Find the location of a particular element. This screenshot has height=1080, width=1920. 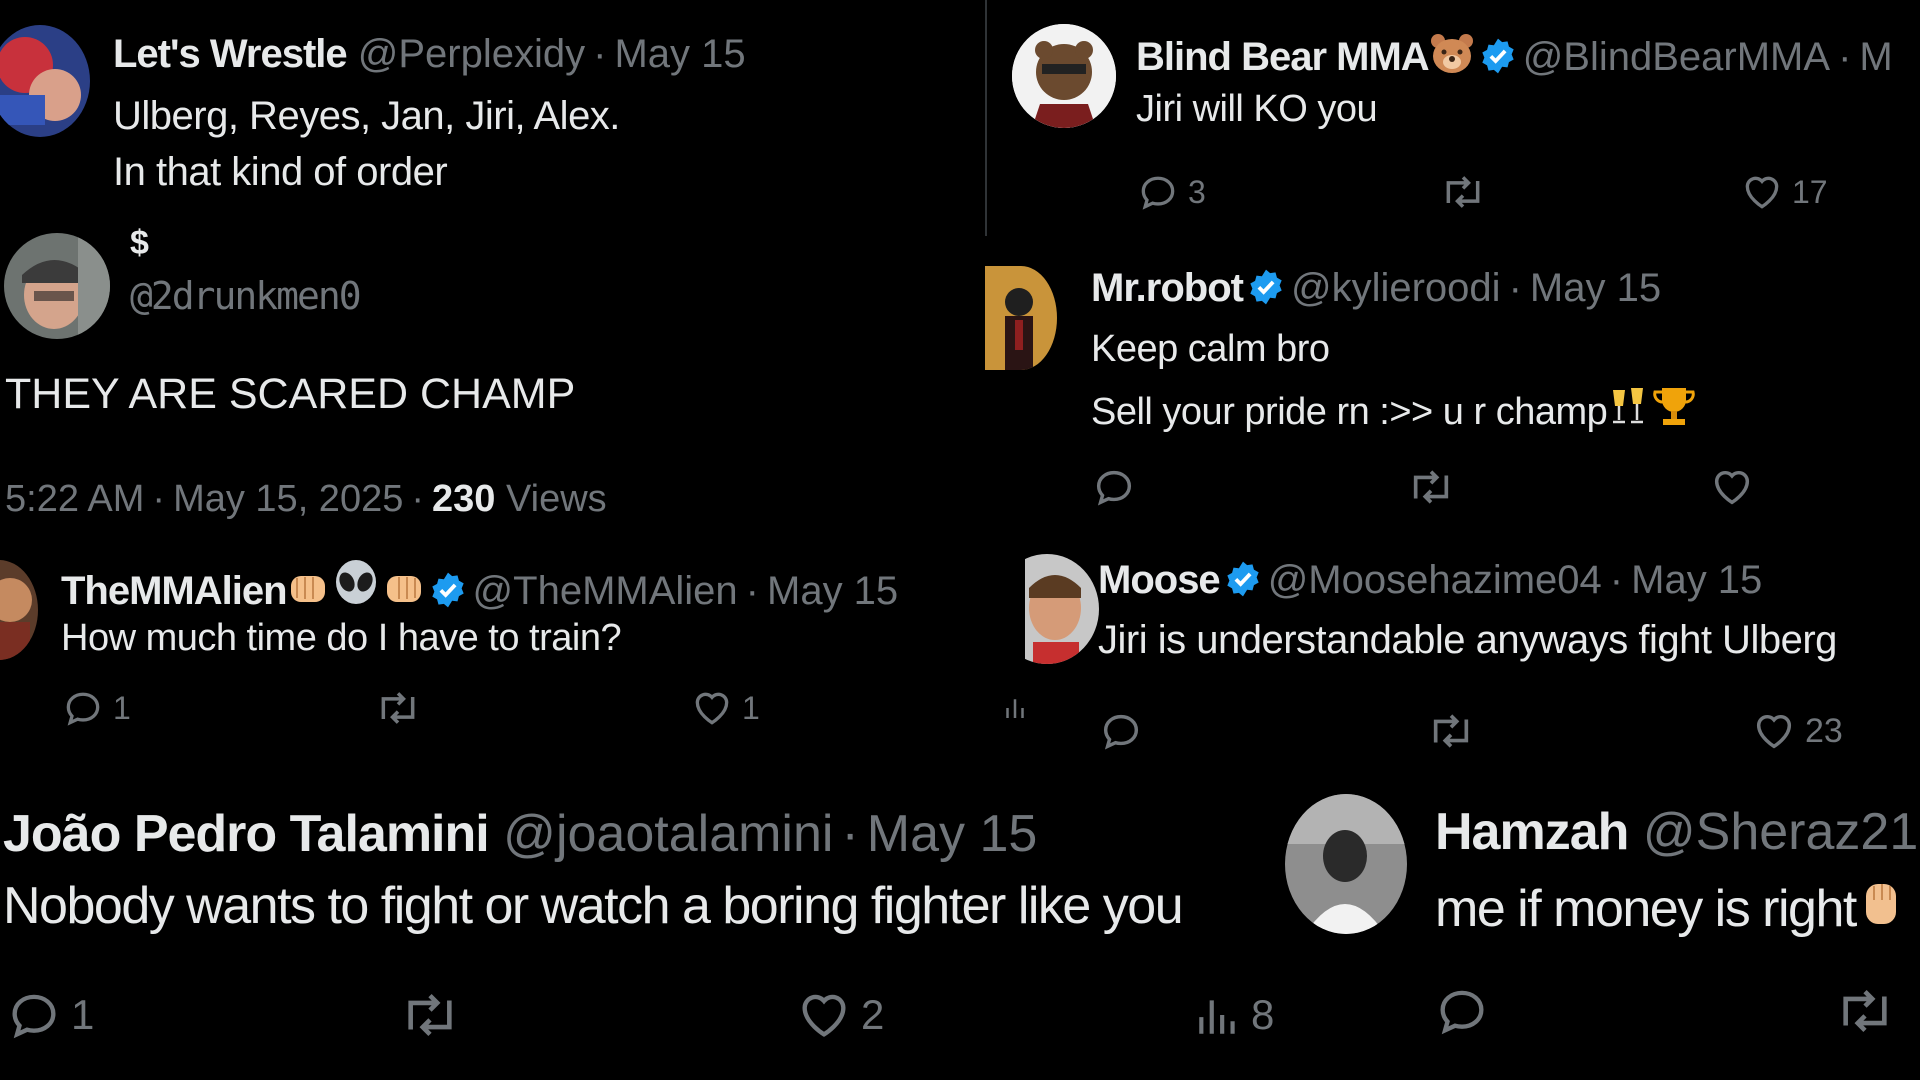

views-count: 8 is located at coordinates (1263, 1014).